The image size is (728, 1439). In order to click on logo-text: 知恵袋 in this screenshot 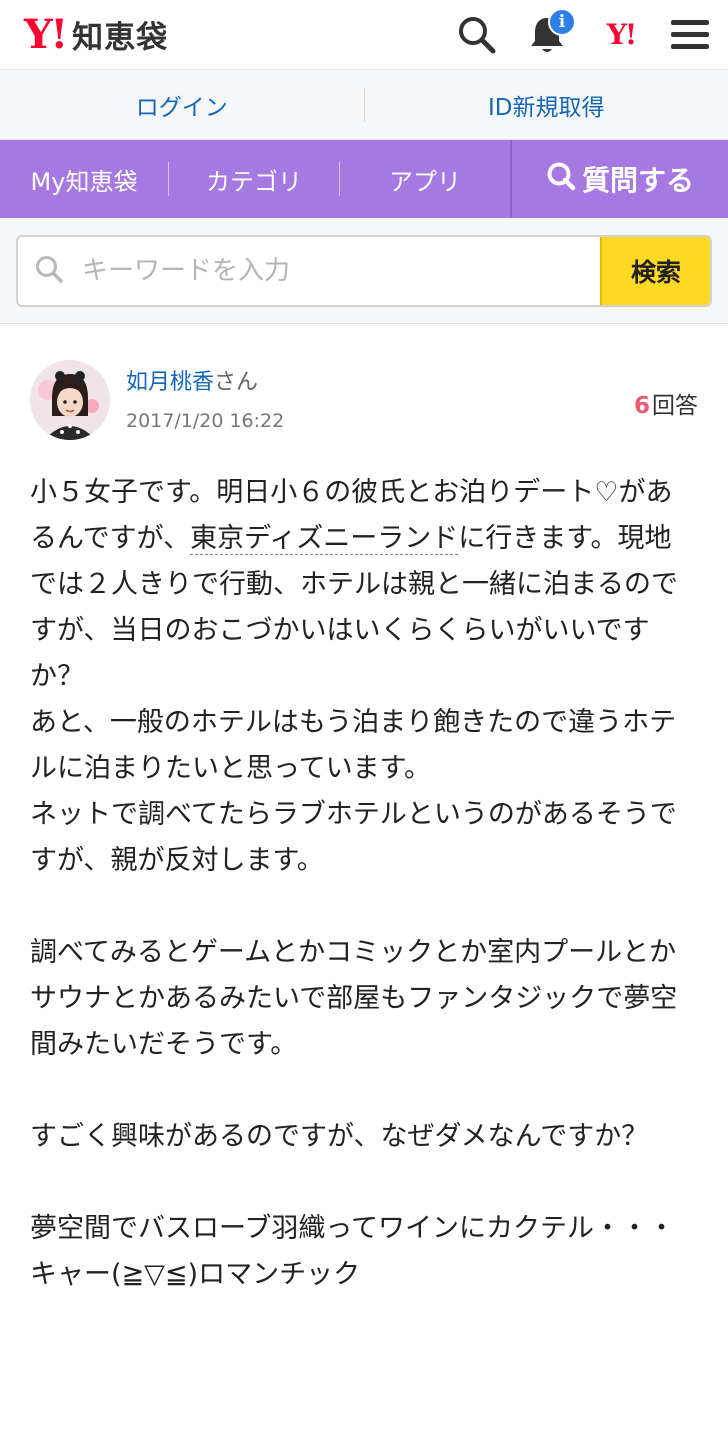, I will do `click(120, 38)`.